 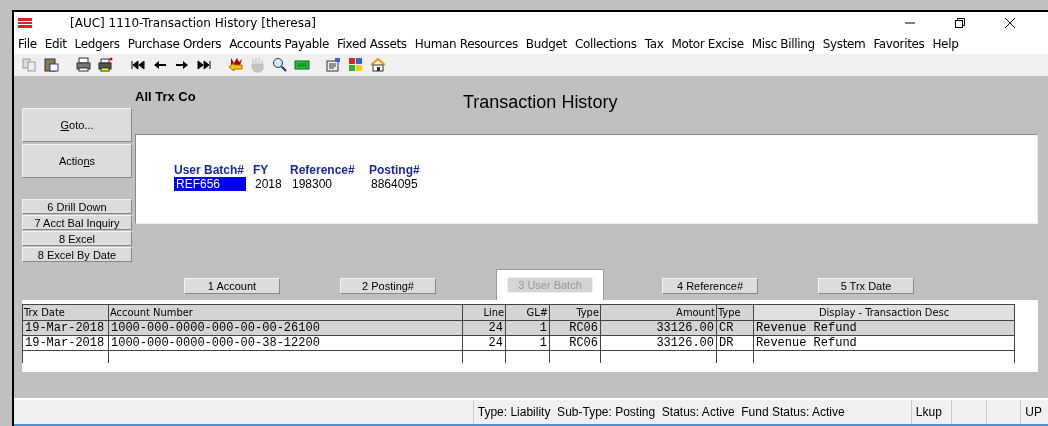 I want to click on last-record-icon, so click(x=204, y=65).